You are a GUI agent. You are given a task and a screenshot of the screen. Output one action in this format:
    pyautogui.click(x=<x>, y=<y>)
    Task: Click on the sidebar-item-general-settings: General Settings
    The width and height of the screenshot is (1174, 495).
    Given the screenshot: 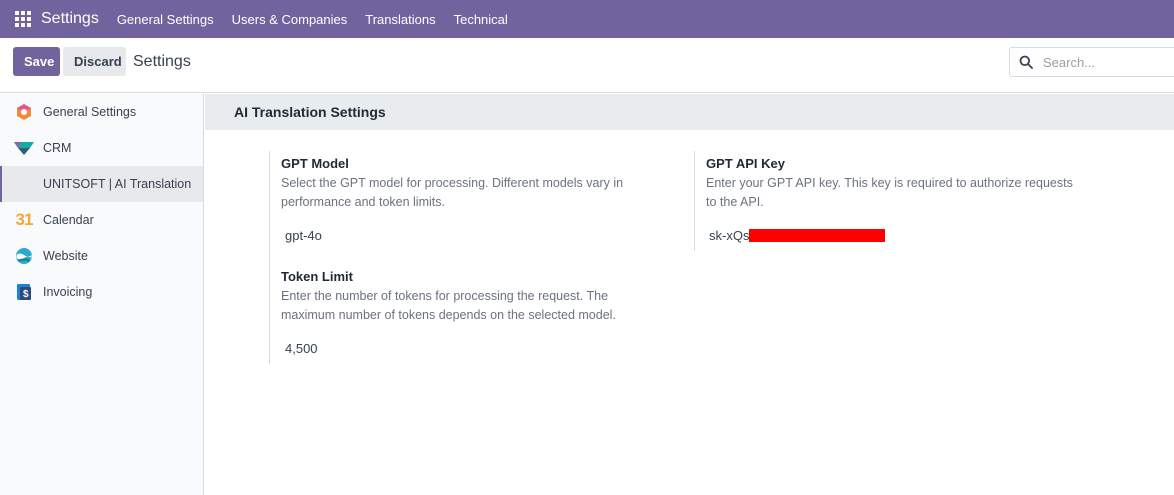 What is the action you would take?
    pyautogui.click(x=101, y=112)
    